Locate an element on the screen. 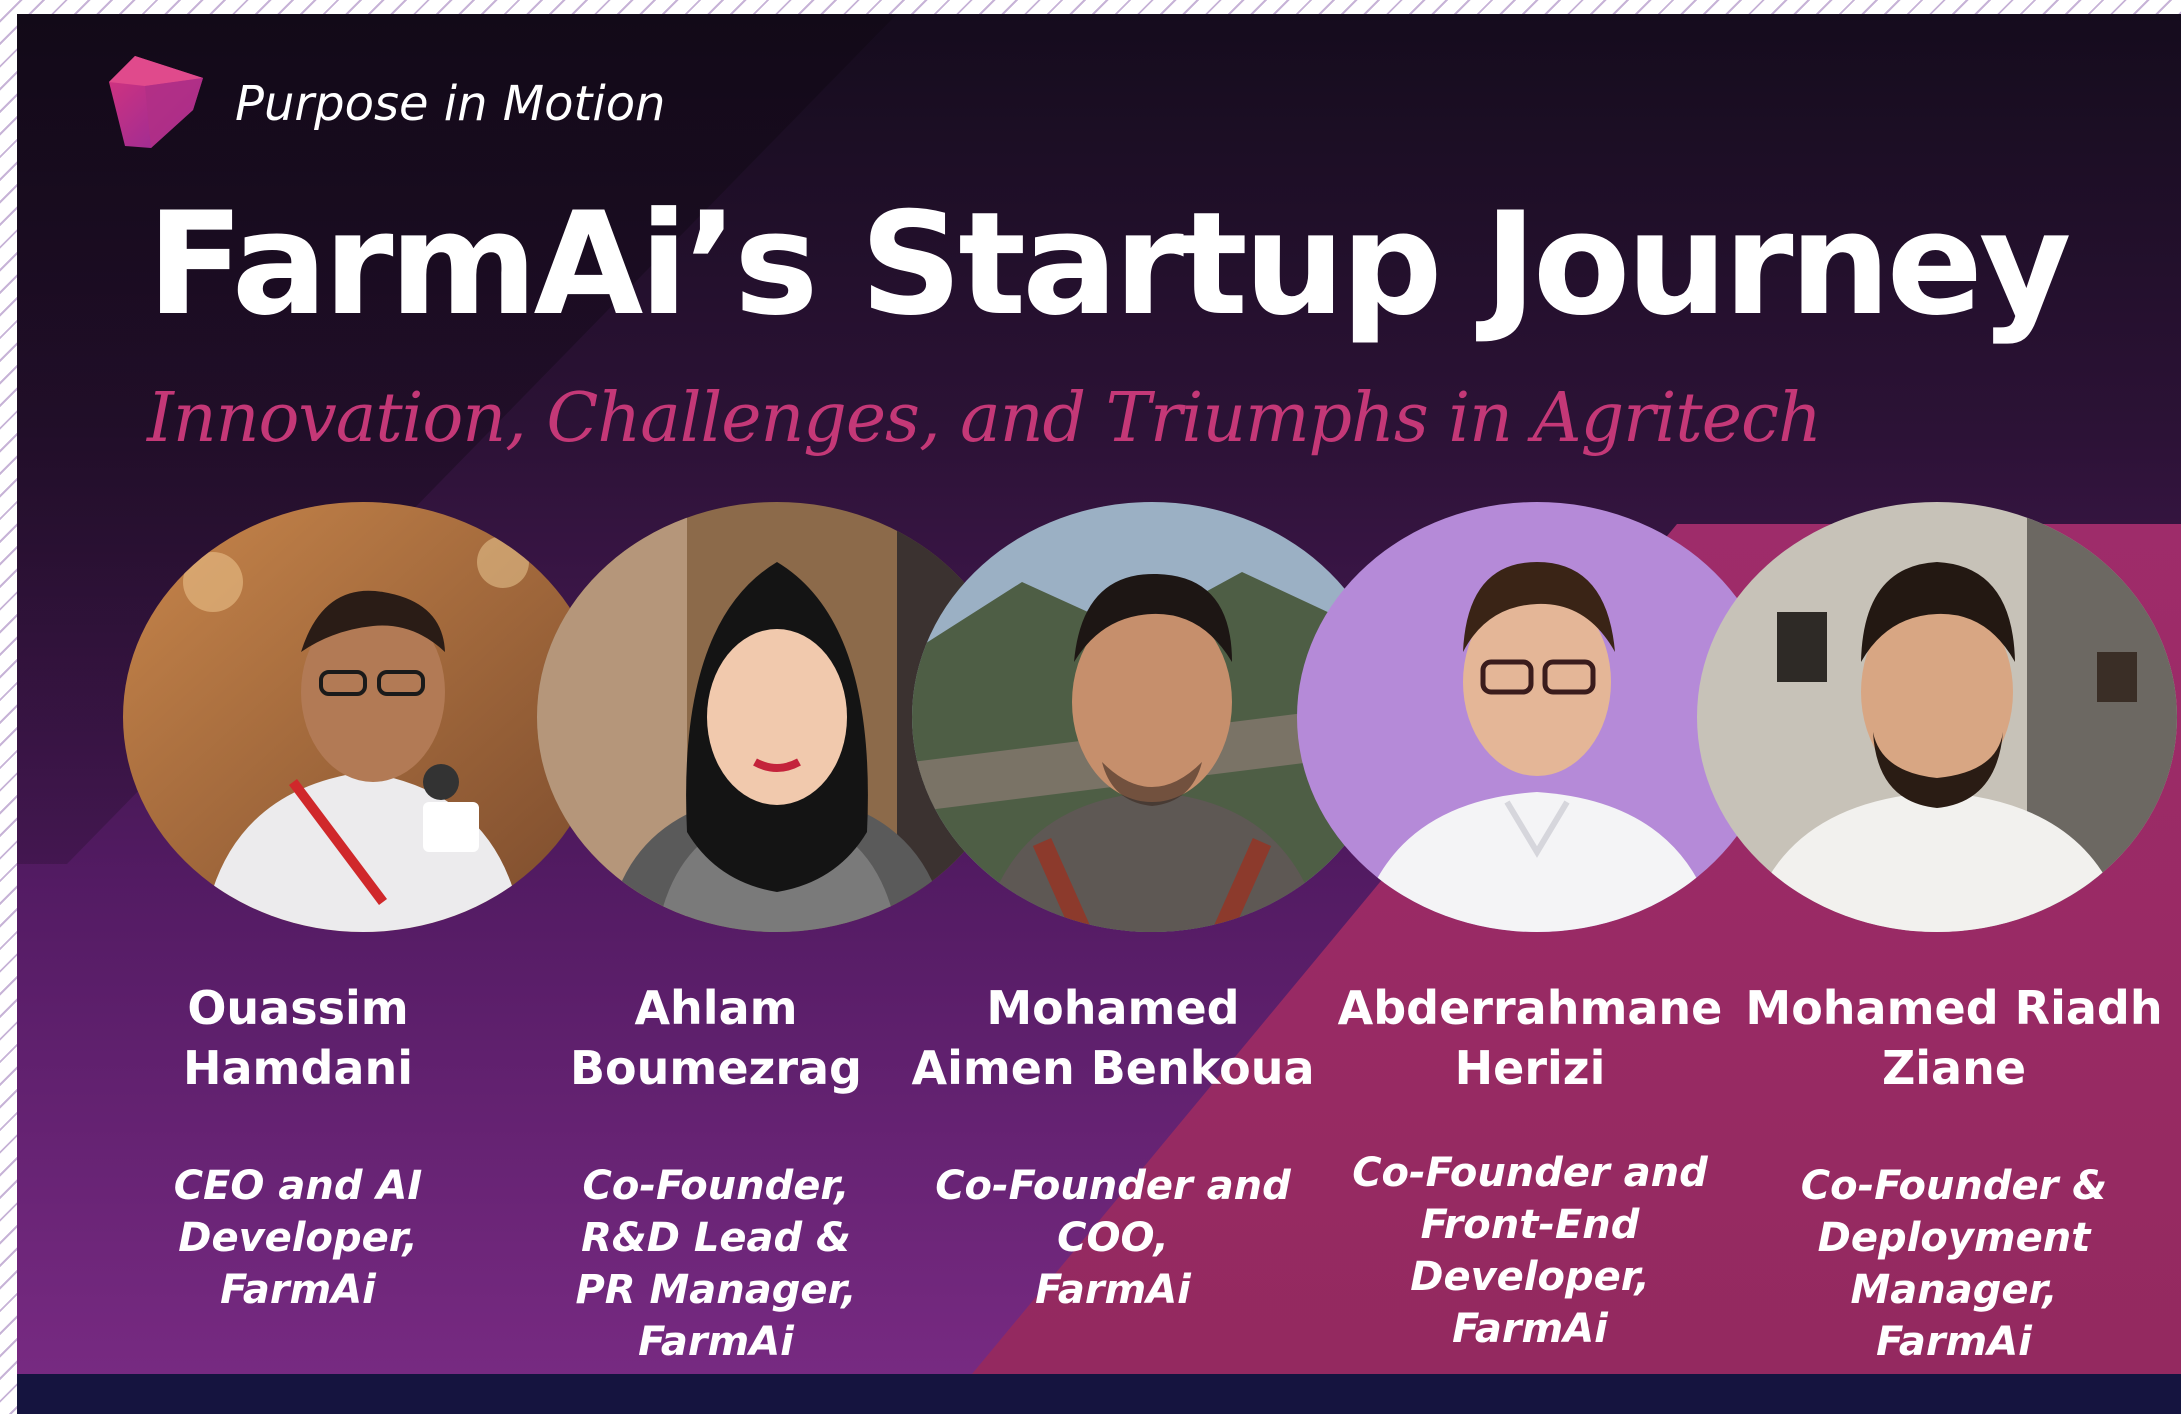  member-role-5: Co-Founder & Deployment Manager, FarmAi is located at coordinates (1954, 1264).